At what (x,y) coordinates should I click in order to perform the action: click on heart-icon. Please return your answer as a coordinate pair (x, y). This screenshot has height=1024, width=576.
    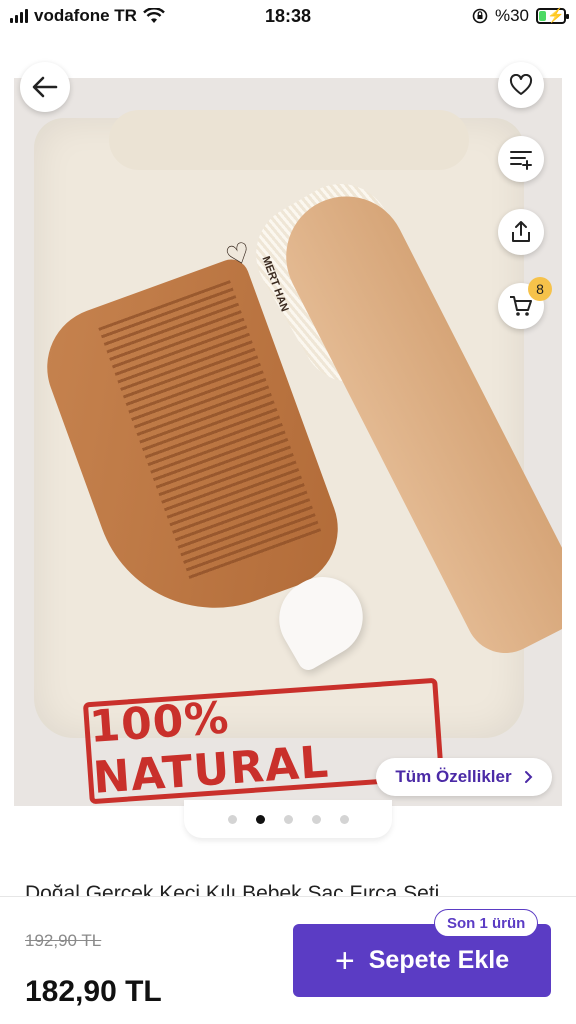
    Looking at the image, I should click on (521, 84).